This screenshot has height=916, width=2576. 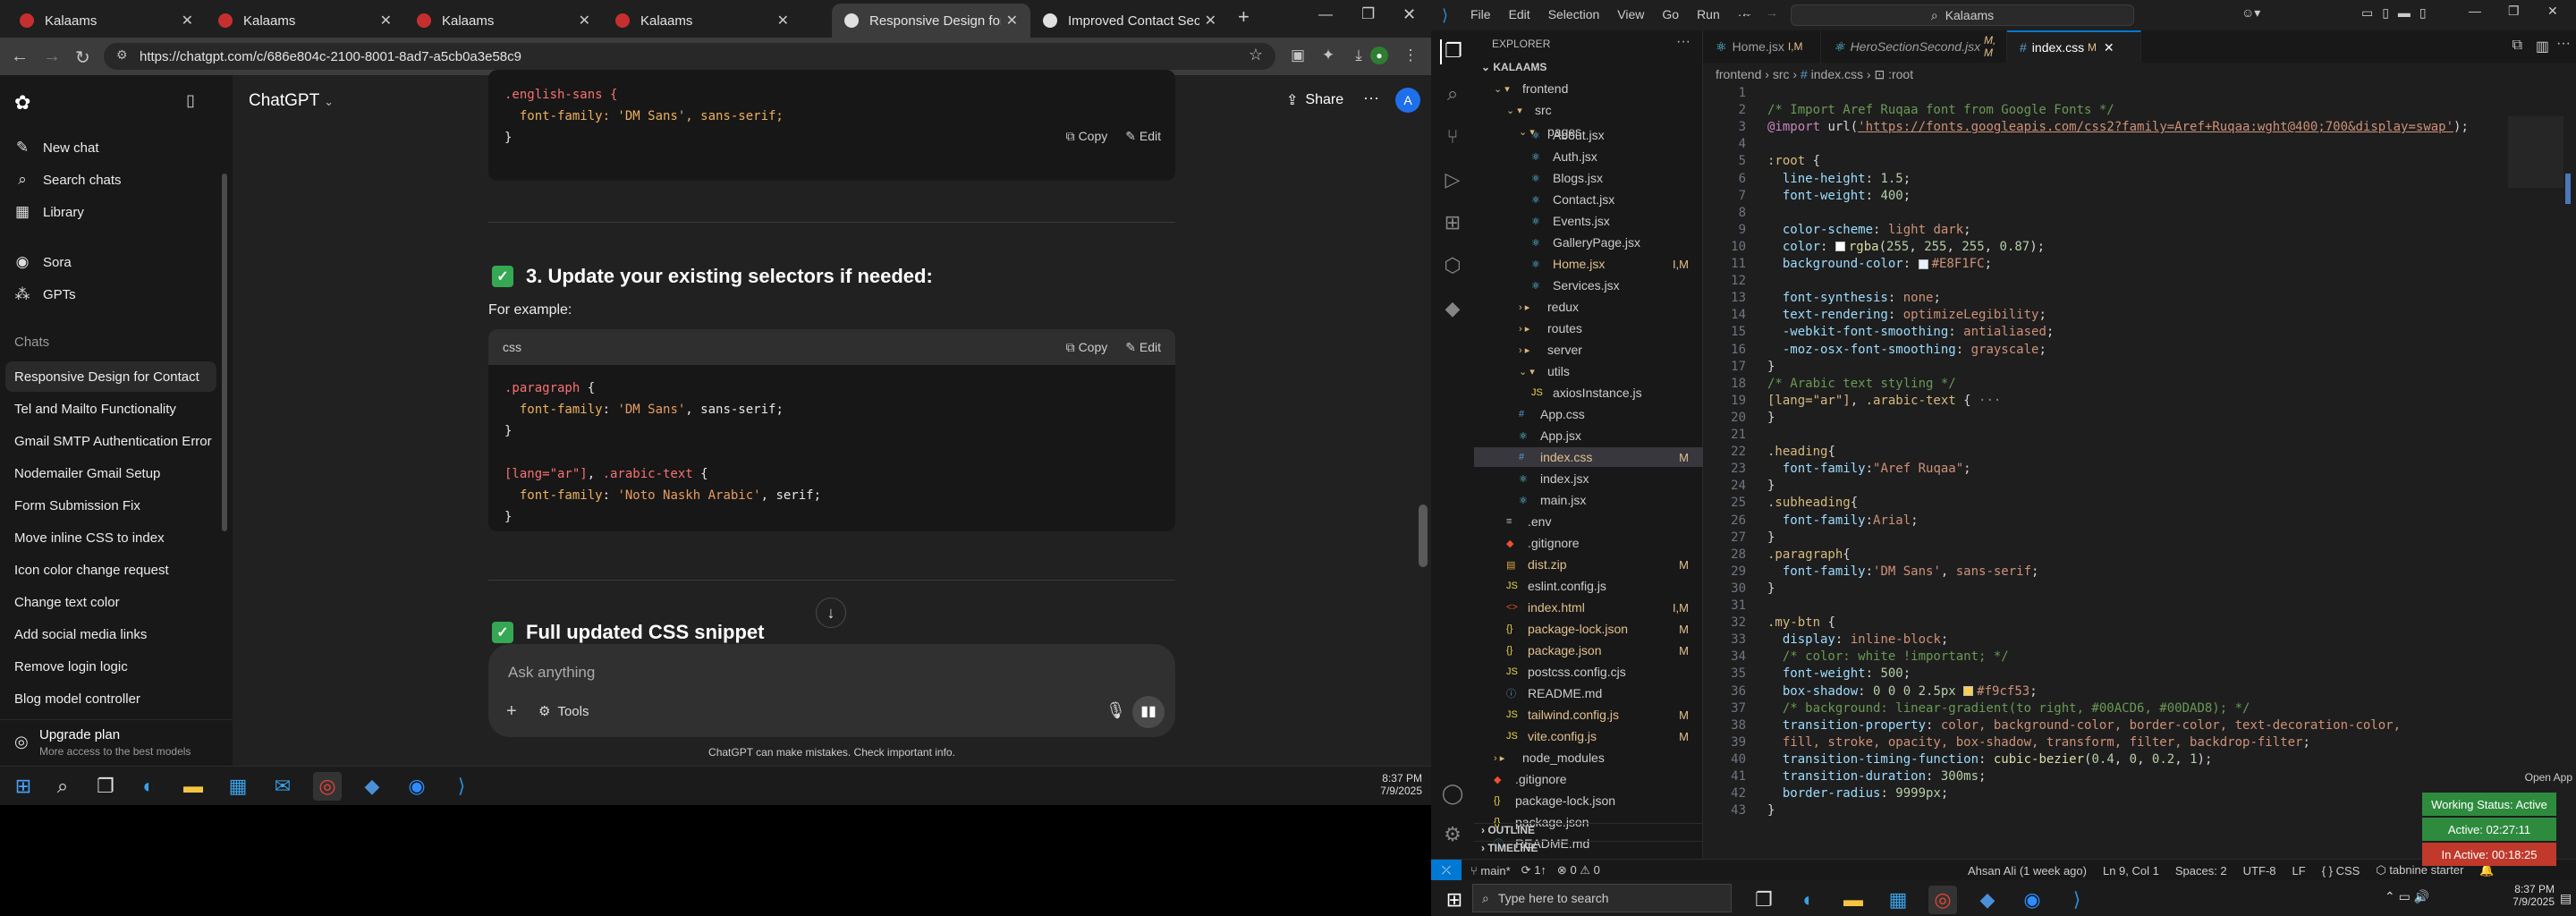 I want to click on more-options-icon: ⋯, so click(x=1371, y=98).